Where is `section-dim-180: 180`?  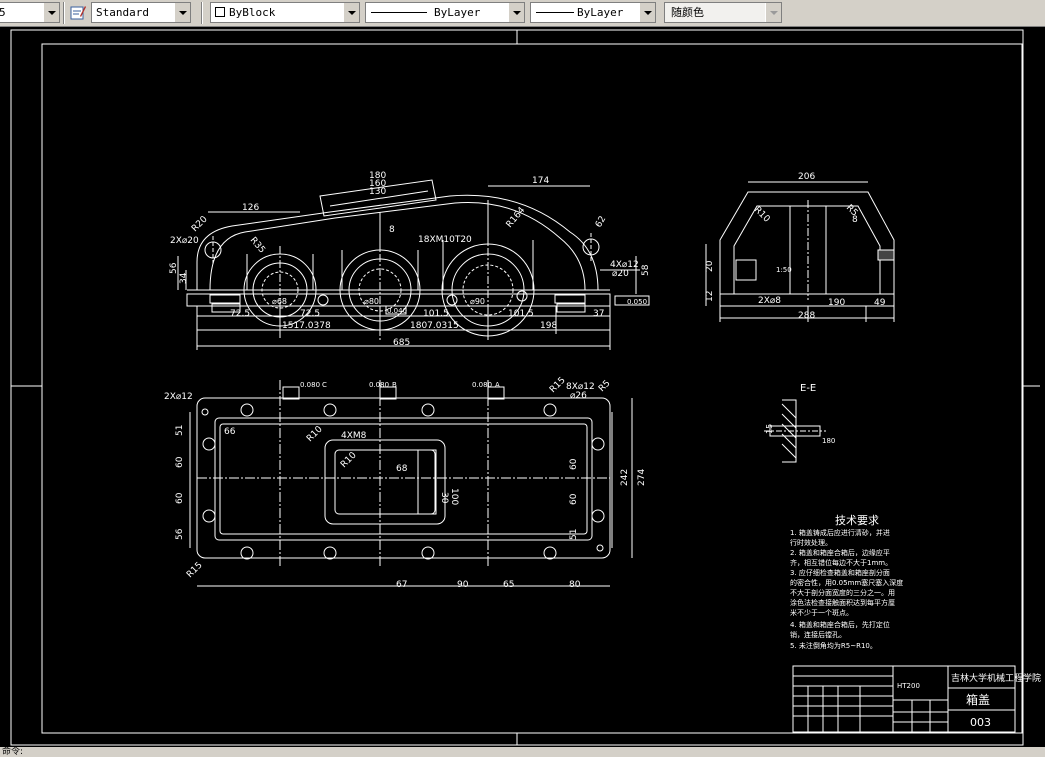
section-dim-180: 180 is located at coordinates (828, 441).